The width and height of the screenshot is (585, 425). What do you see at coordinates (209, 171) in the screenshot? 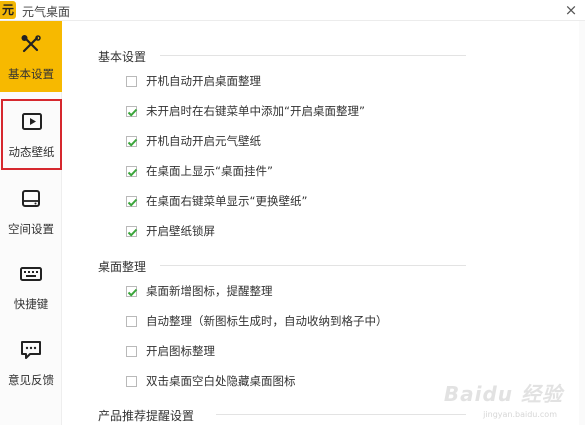
I see `option-label: 在桌面上显示“桌面挂件”` at bounding box center [209, 171].